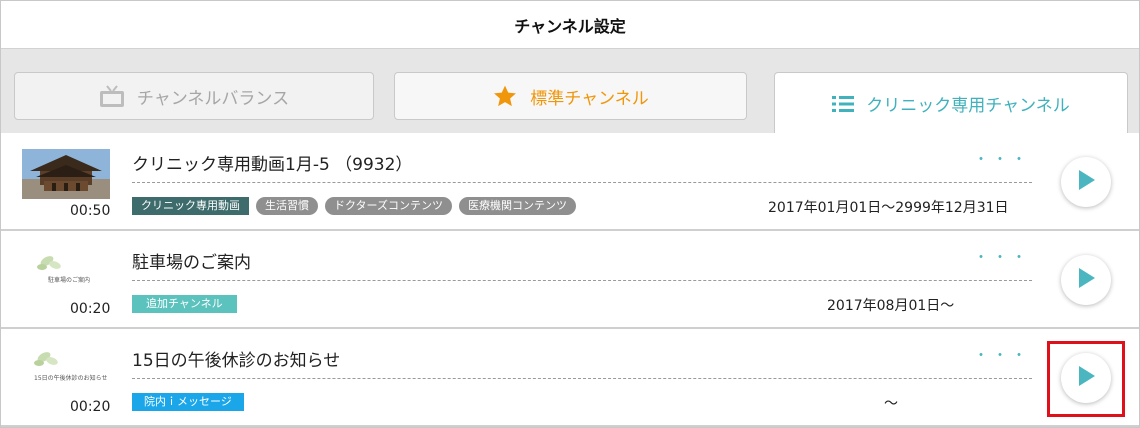 The image size is (1140, 428). What do you see at coordinates (505, 96) in the screenshot?
I see `star-icon` at bounding box center [505, 96].